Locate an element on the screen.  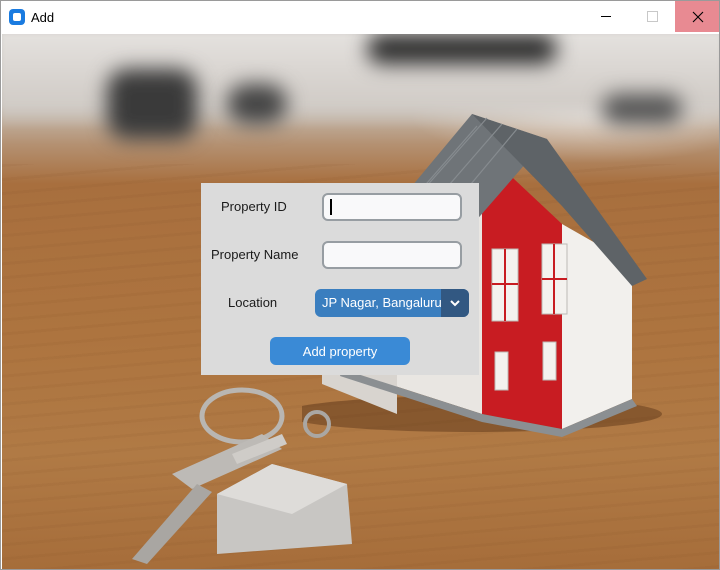
add-property-button: Add property is located at coordinates (340, 351).